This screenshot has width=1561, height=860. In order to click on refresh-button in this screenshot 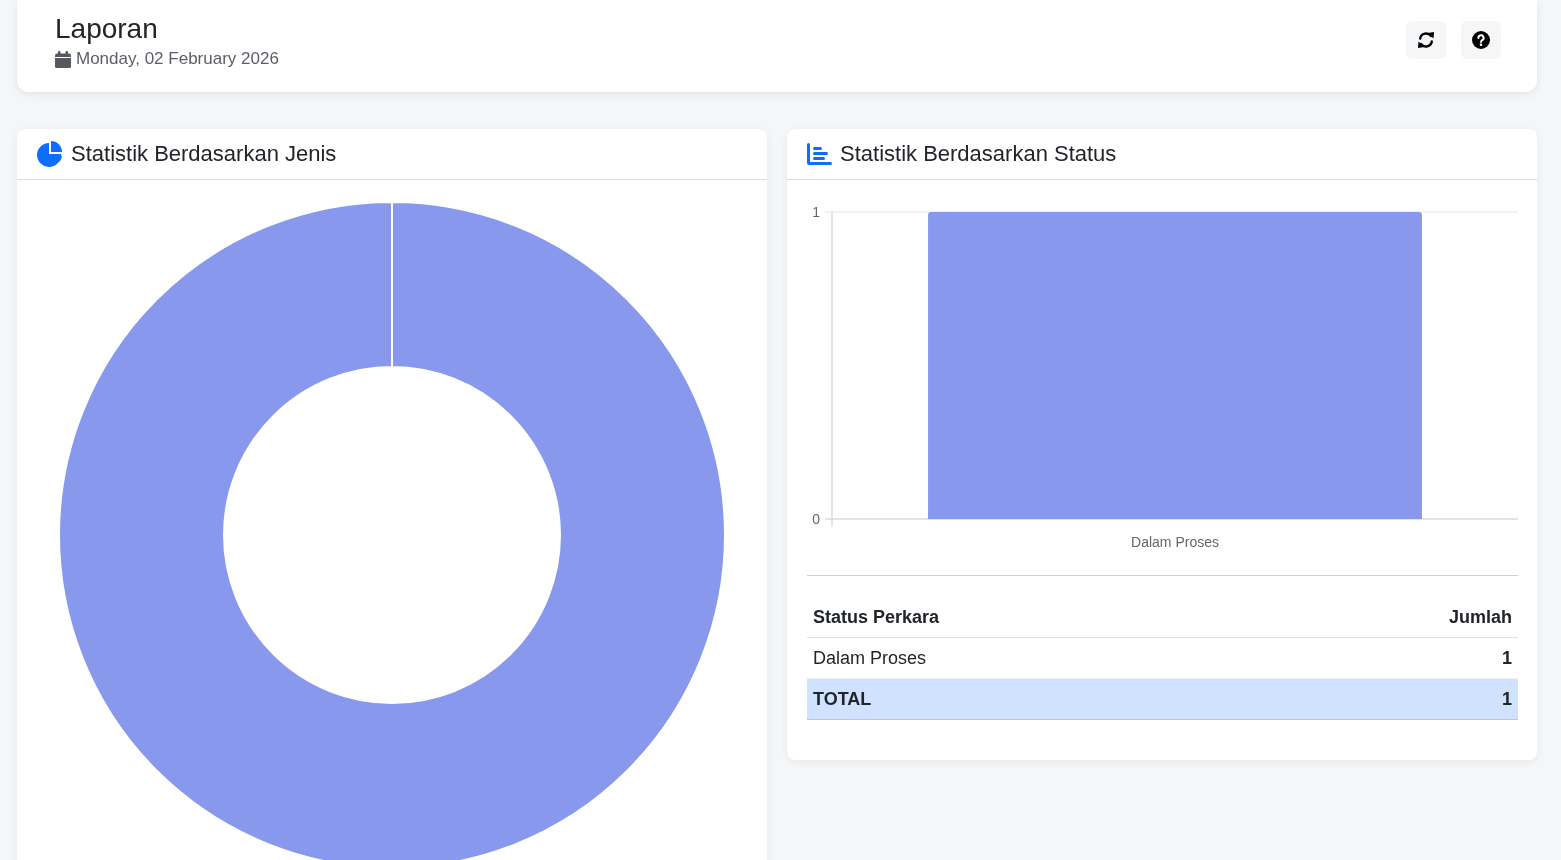, I will do `click(1426, 40)`.